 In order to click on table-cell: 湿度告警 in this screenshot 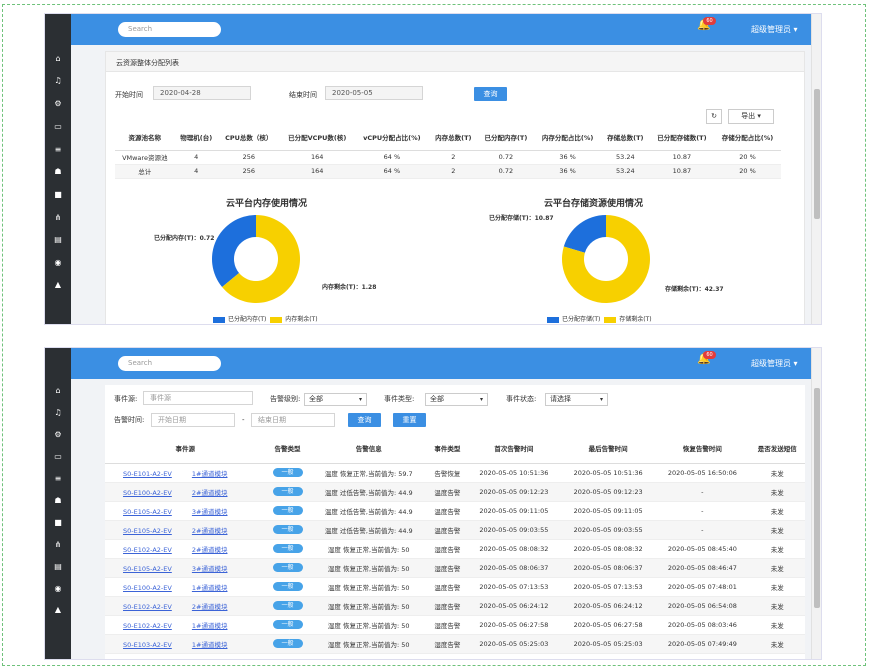, I will do `click(447, 549)`.